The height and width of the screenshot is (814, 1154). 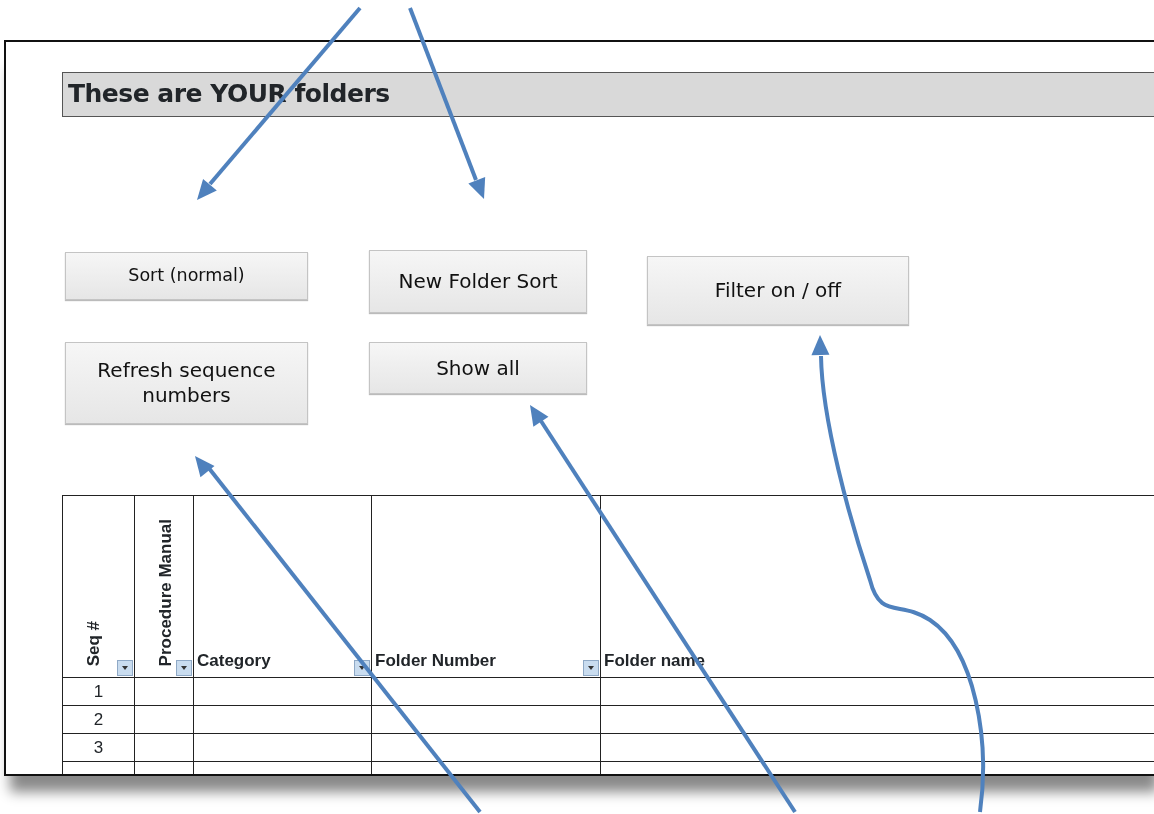 What do you see at coordinates (186, 383) in the screenshot?
I see `macro-button: Refresh sequence numbers` at bounding box center [186, 383].